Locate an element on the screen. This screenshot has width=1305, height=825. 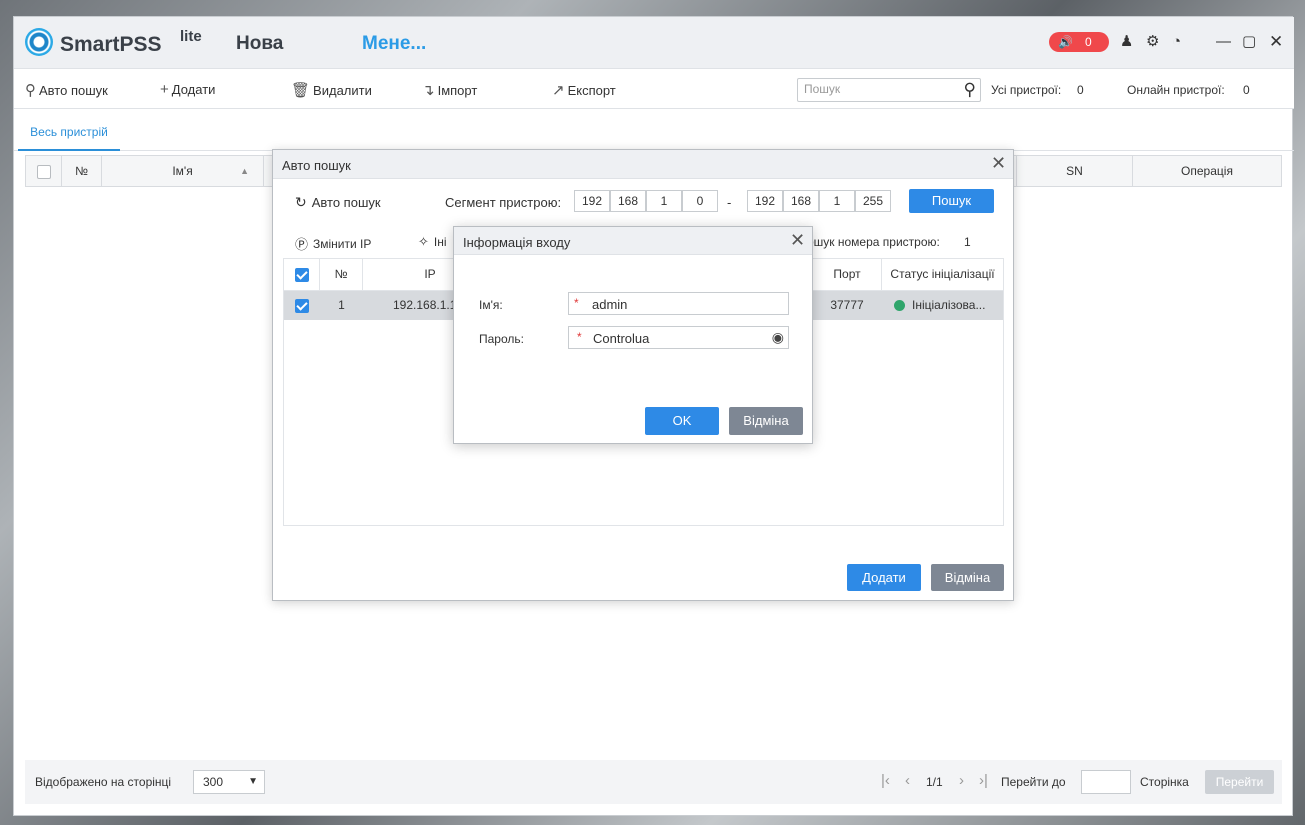
column-name: Ім'я ▲ is located at coordinates (183, 171).